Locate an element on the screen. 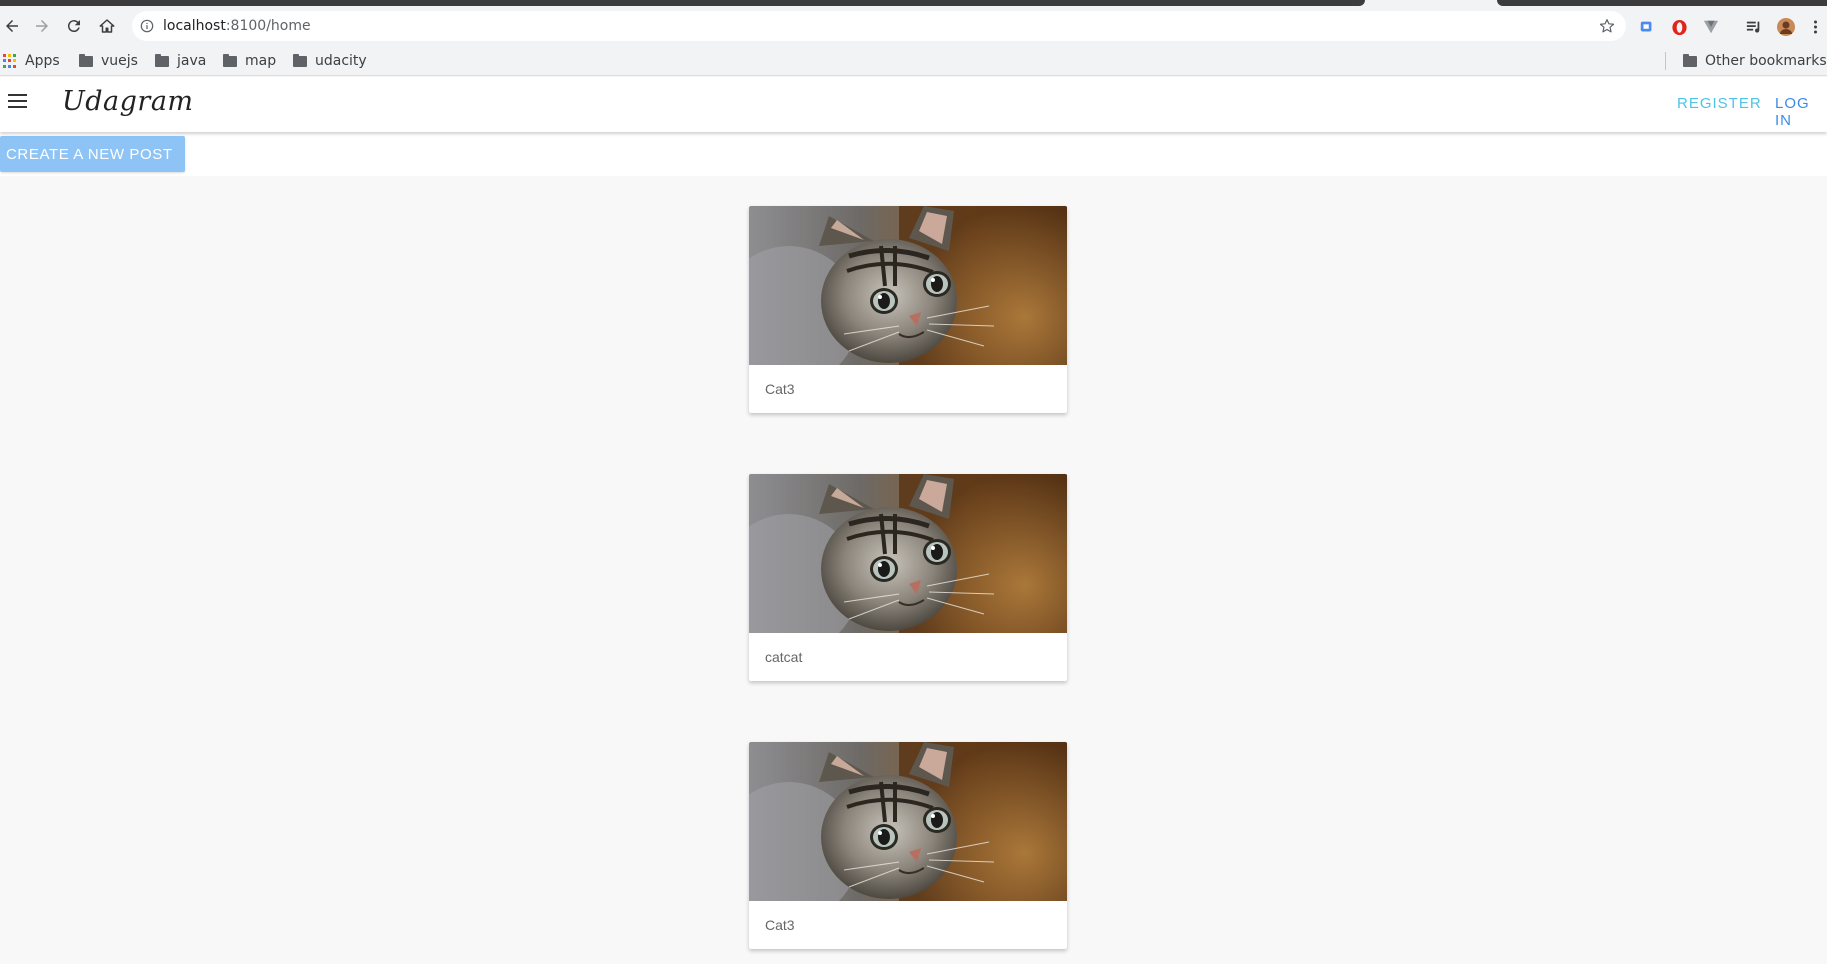 This screenshot has height=964, width=1827. bookmark-label: udacity is located at coordinates (341, 61).